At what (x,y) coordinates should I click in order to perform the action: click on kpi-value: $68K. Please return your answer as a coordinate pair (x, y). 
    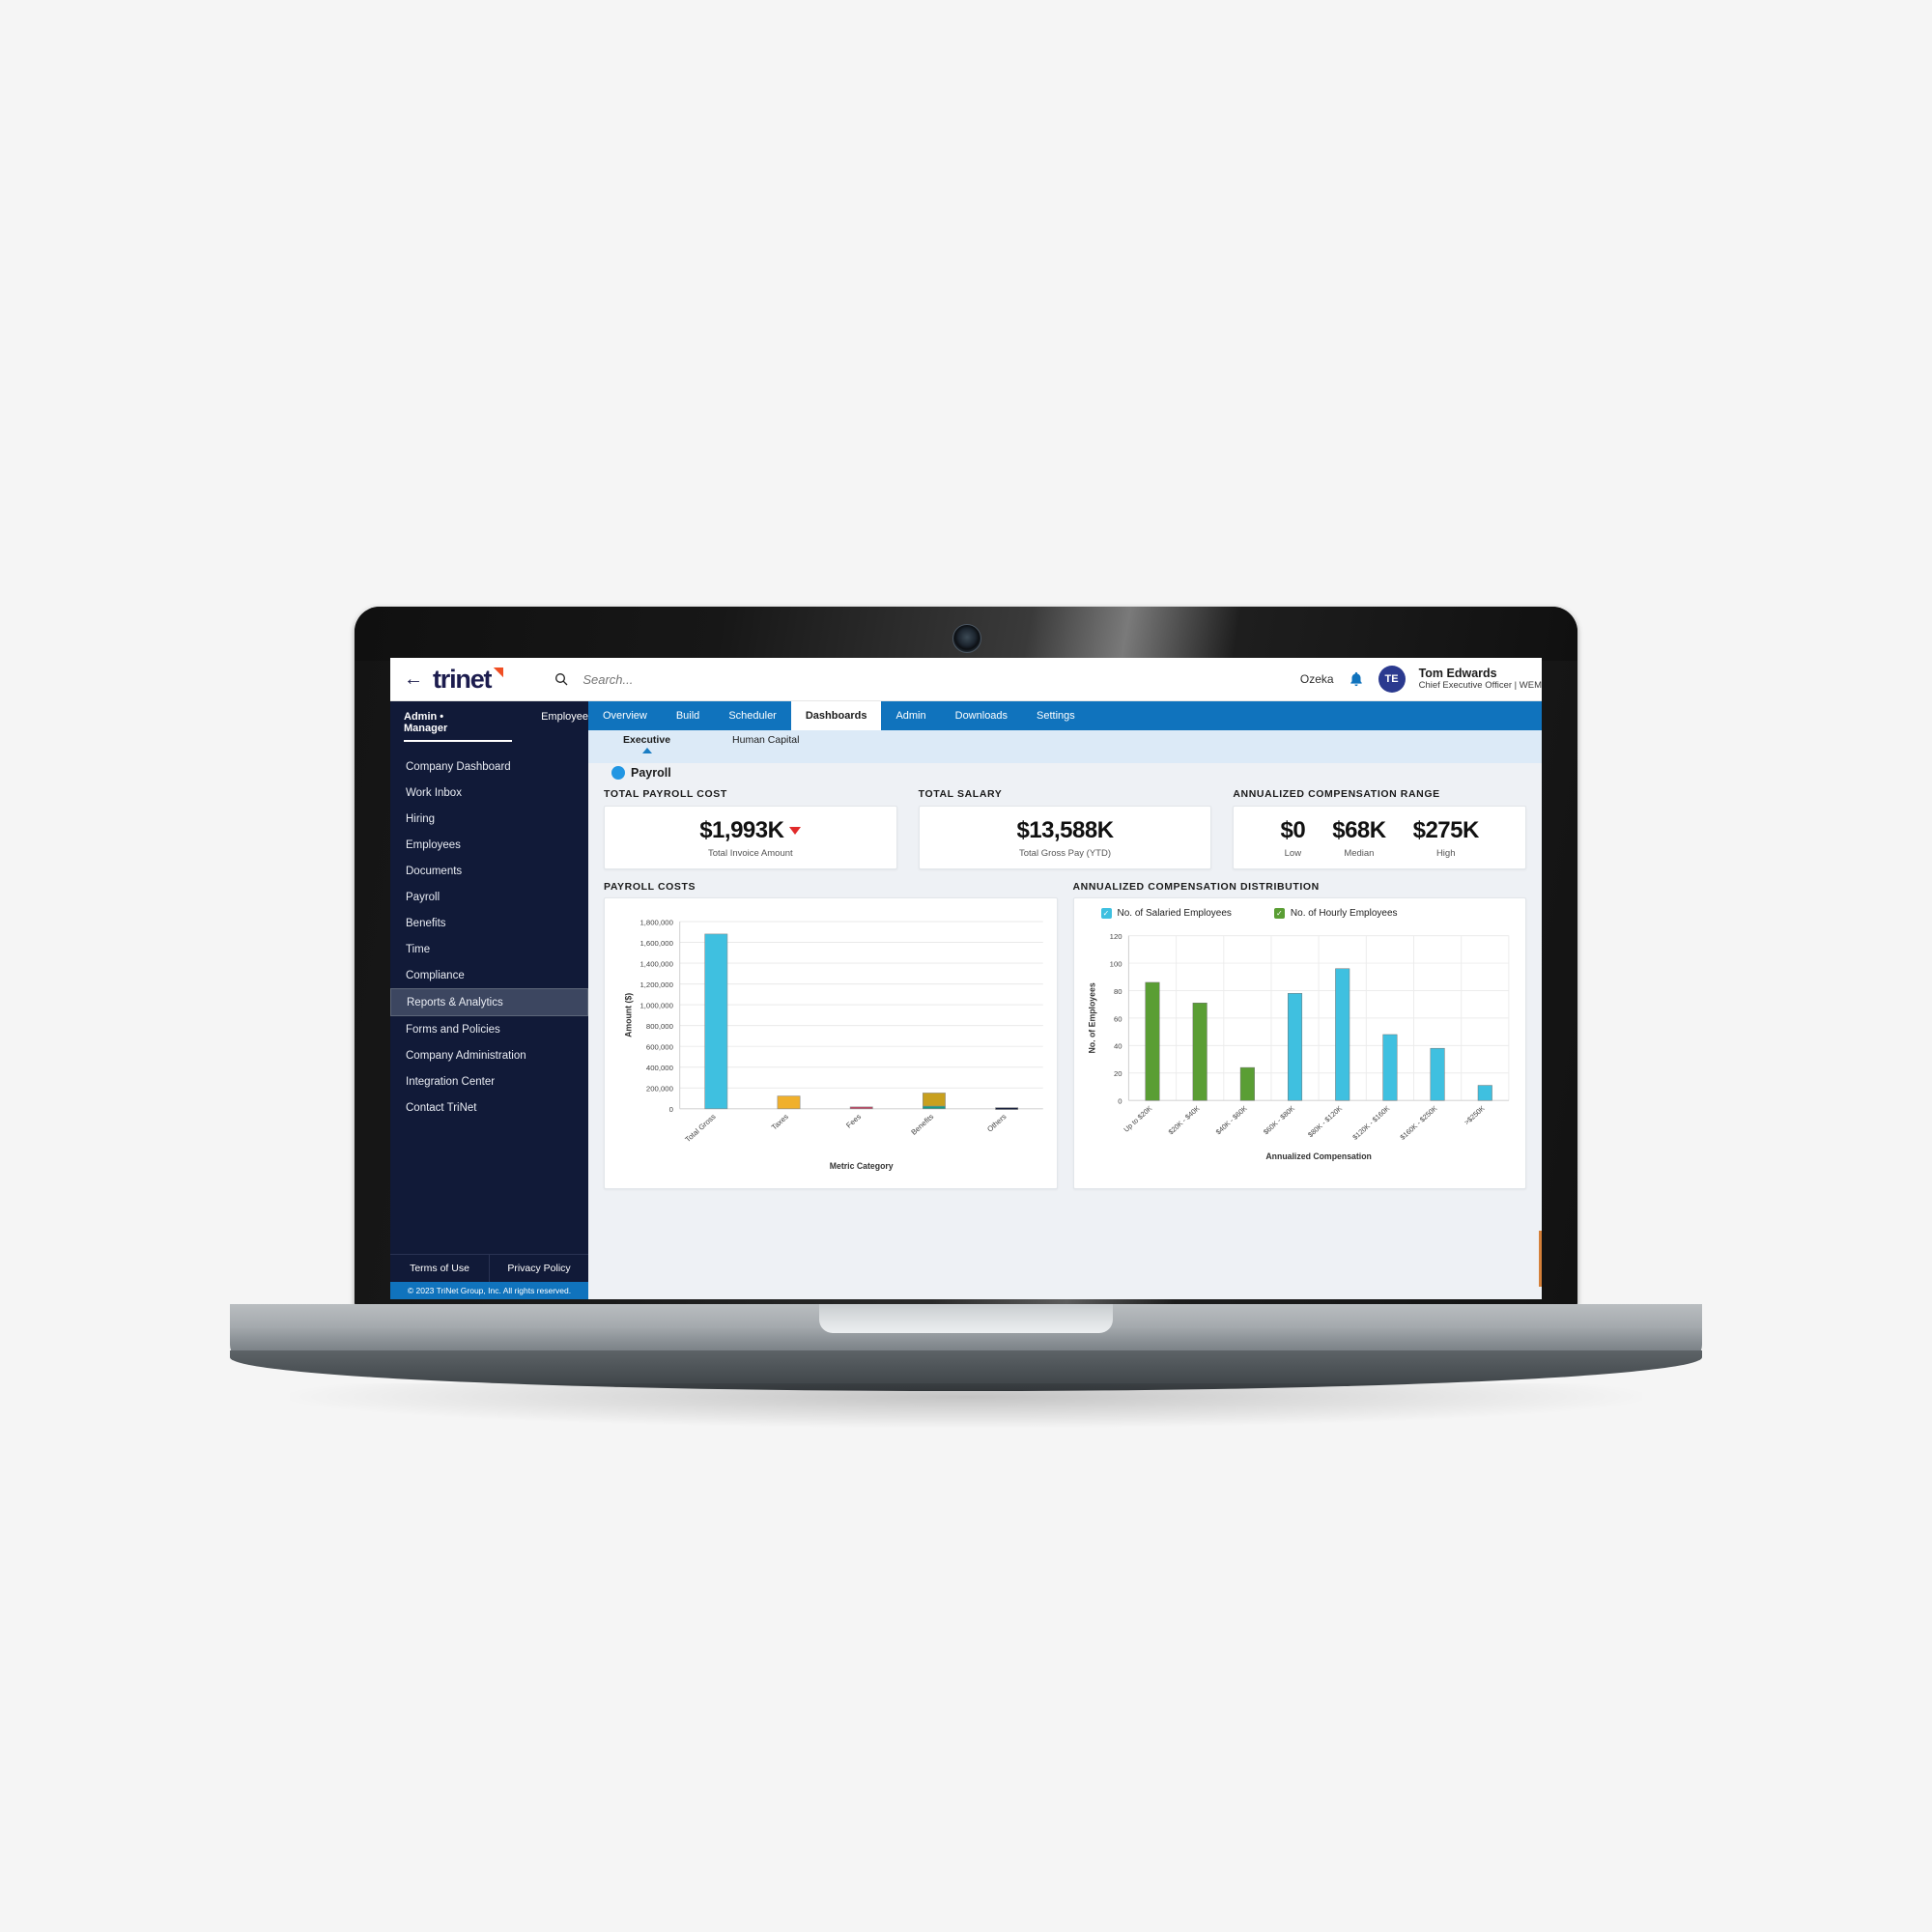
    Looking at the image, I should click on (1359, 829).